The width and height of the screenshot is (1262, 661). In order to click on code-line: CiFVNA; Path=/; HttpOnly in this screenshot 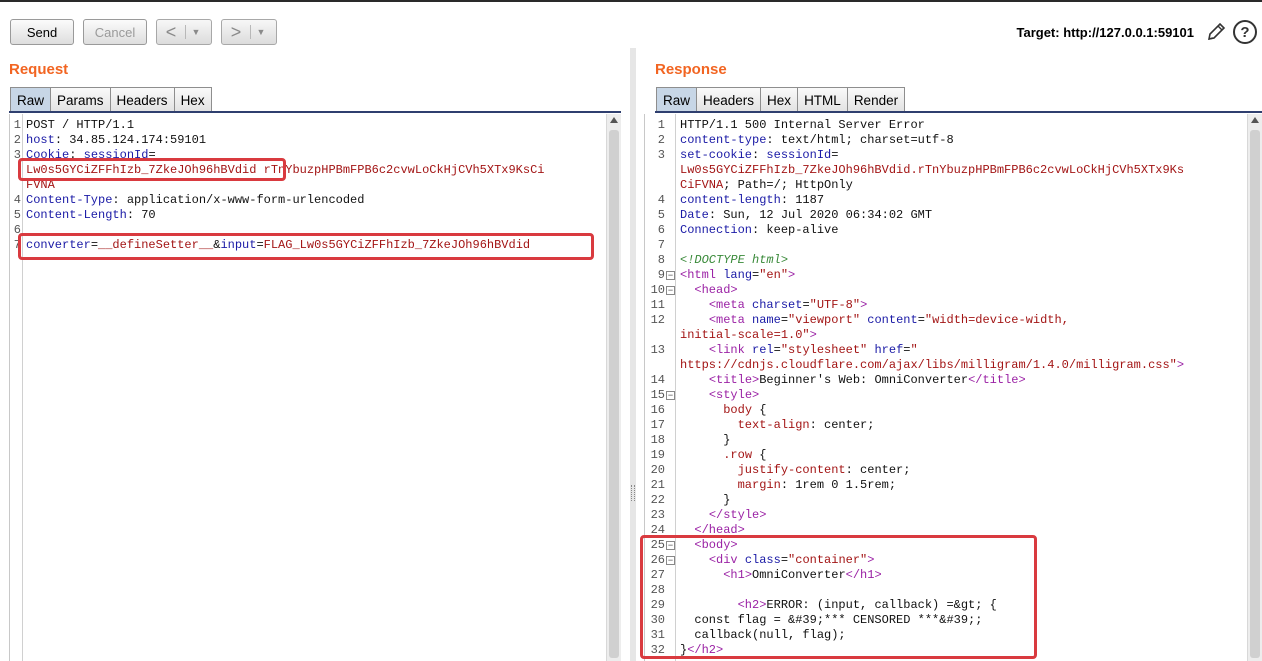, I will do `click(766, 185)`.